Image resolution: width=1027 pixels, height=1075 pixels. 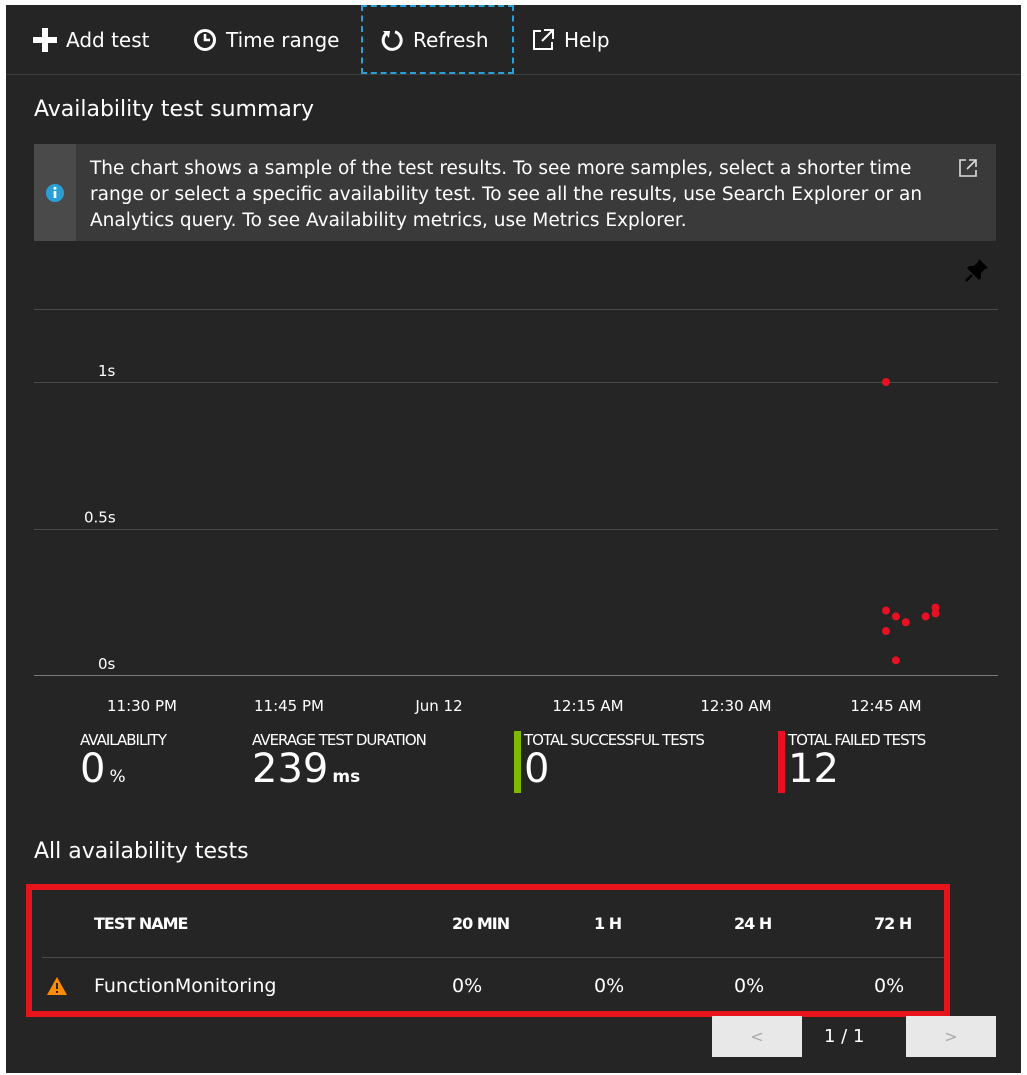 What do you see at coordinates (753, 923) in the screenshot?
I see `col-24-h: 24 H` at bounding box center [753, 923].